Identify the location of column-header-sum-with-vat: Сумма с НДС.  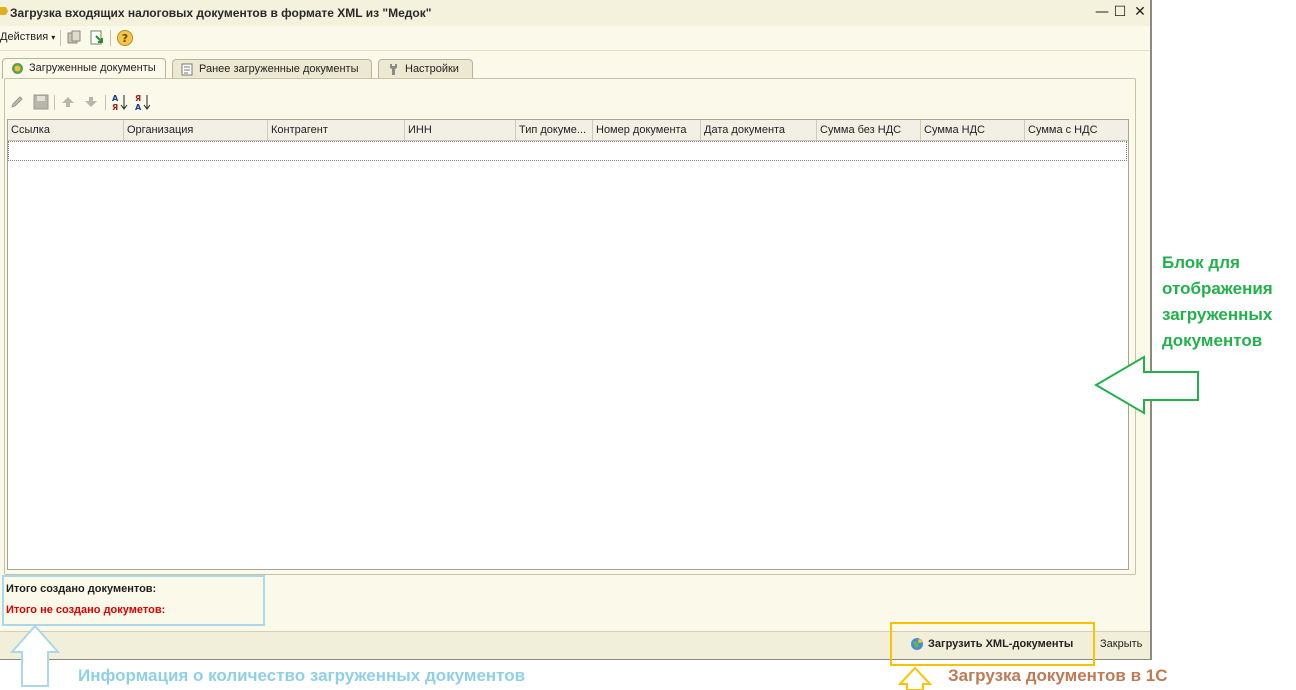
(1076, 130).